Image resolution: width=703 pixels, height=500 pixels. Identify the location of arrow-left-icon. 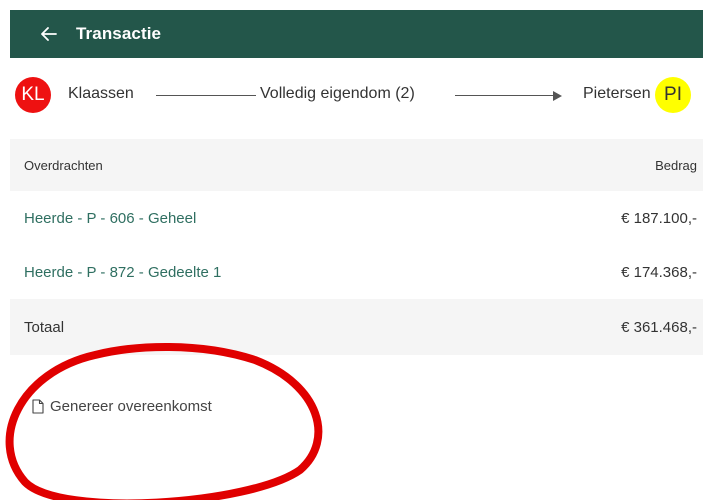
(49, 34).